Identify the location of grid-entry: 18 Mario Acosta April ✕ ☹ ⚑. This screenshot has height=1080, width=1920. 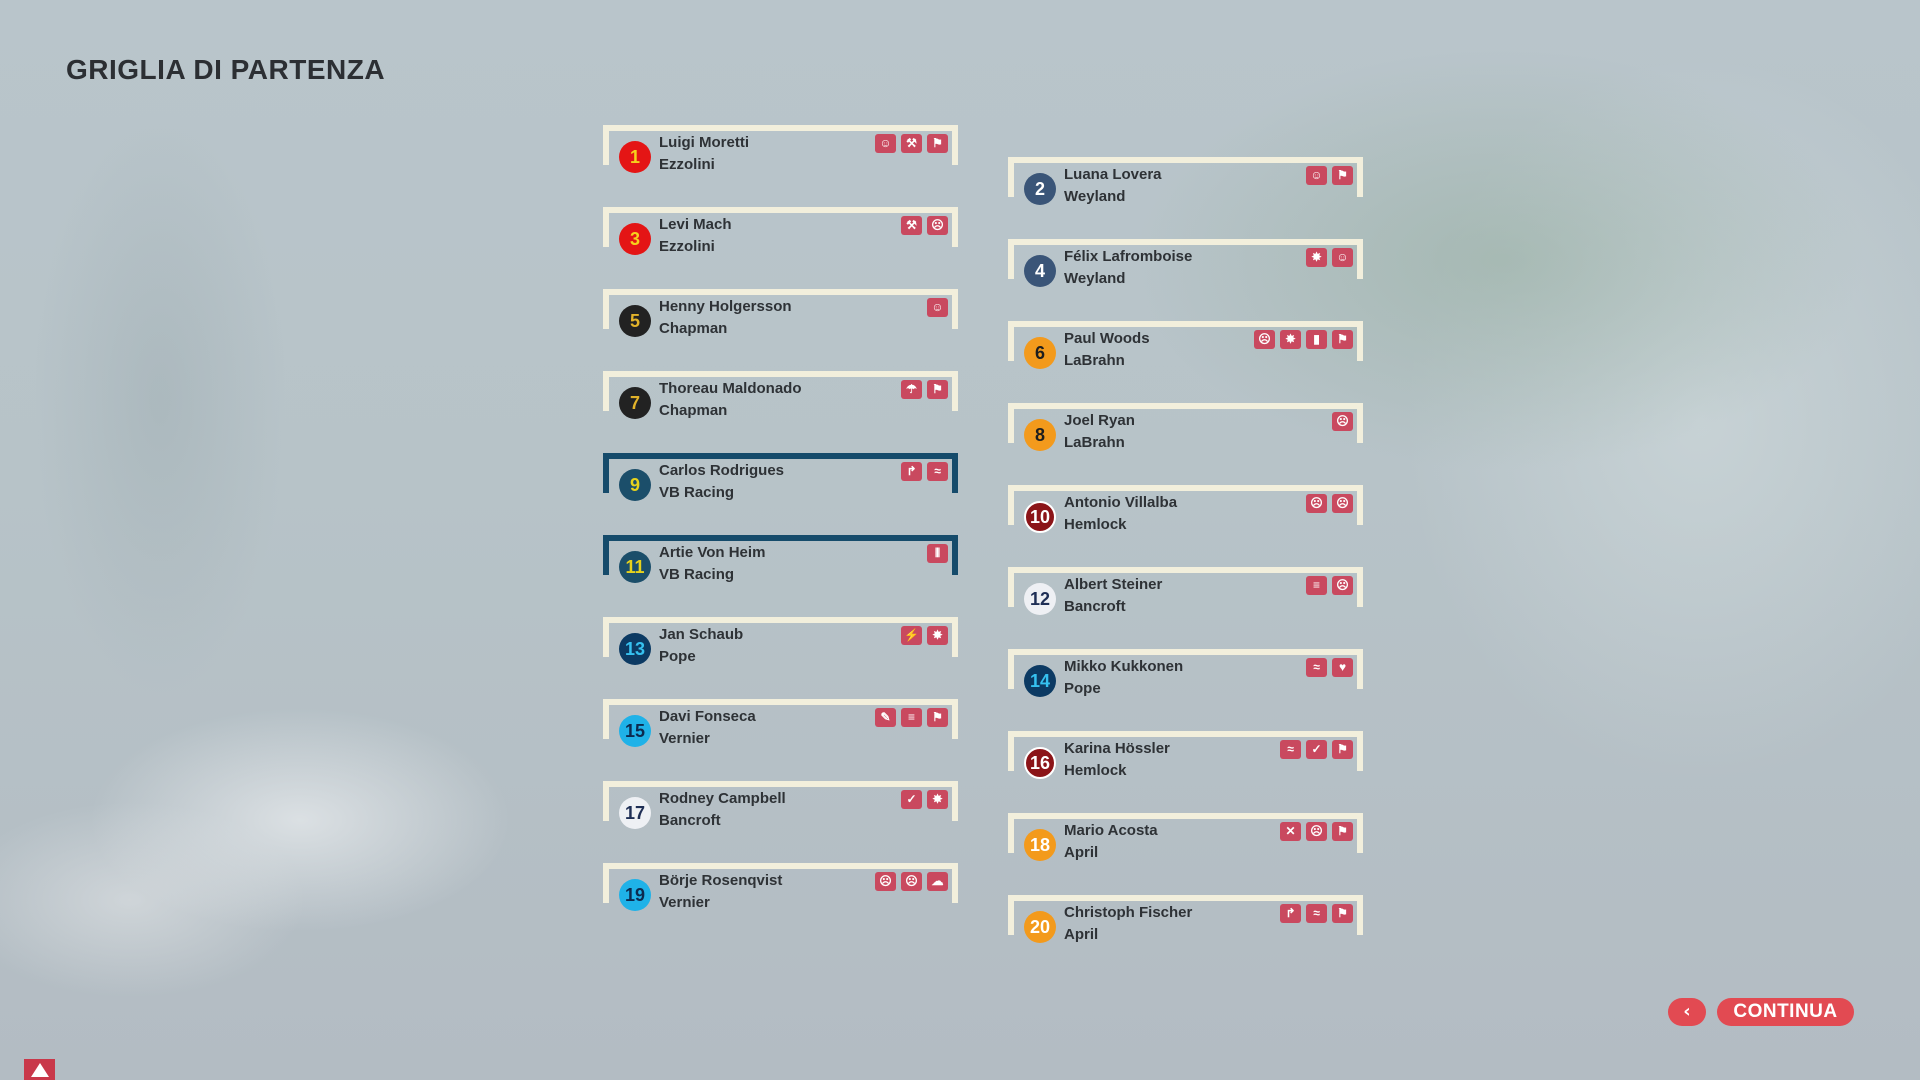
(1185, 837).